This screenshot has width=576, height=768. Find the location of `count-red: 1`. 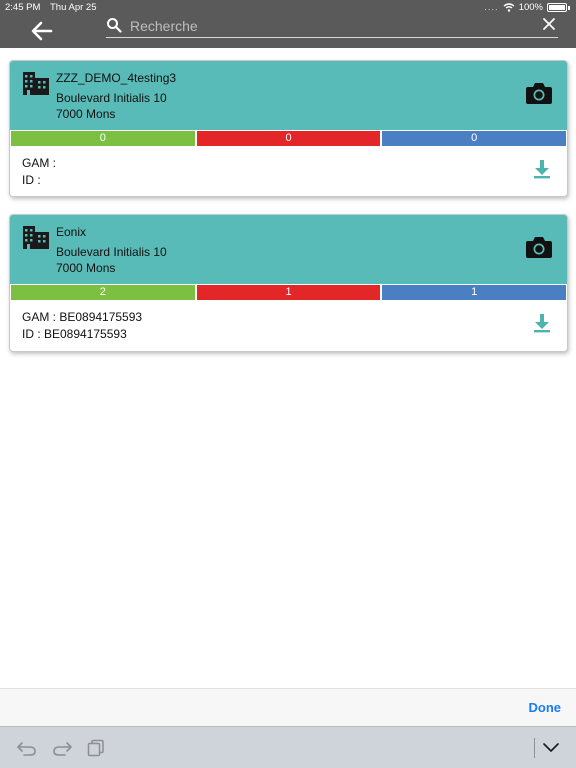

count-red: 1 is located at coordinates (288, 292).